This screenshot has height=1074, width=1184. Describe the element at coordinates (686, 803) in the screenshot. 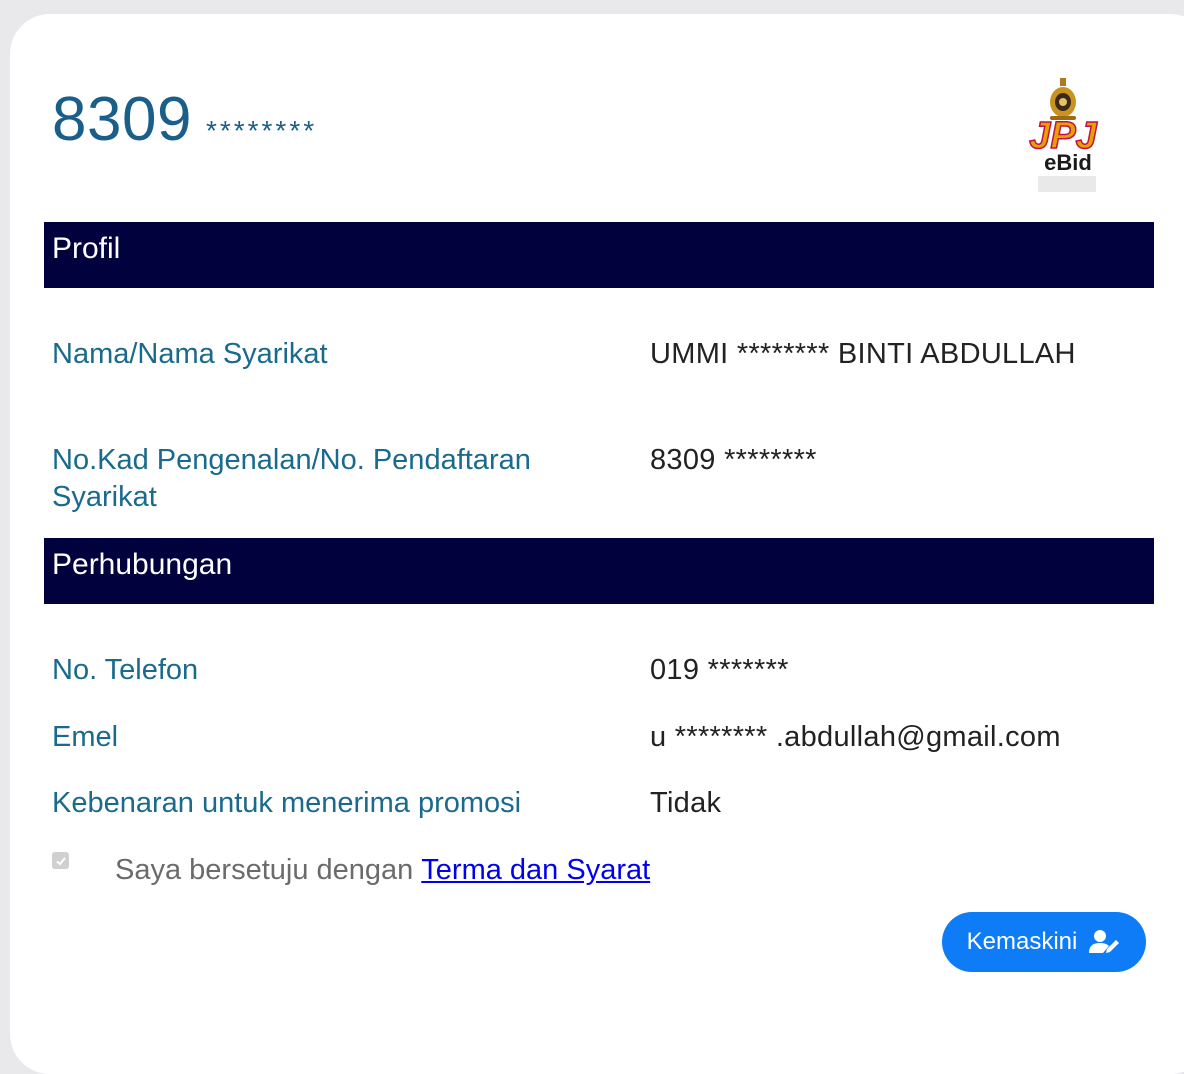

I see `promo-value: Tidak` at that location.